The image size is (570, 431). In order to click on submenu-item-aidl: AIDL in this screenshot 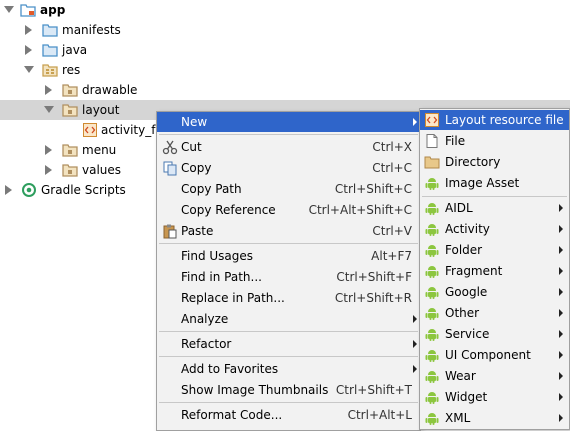, I will do `click(494, 208)`.